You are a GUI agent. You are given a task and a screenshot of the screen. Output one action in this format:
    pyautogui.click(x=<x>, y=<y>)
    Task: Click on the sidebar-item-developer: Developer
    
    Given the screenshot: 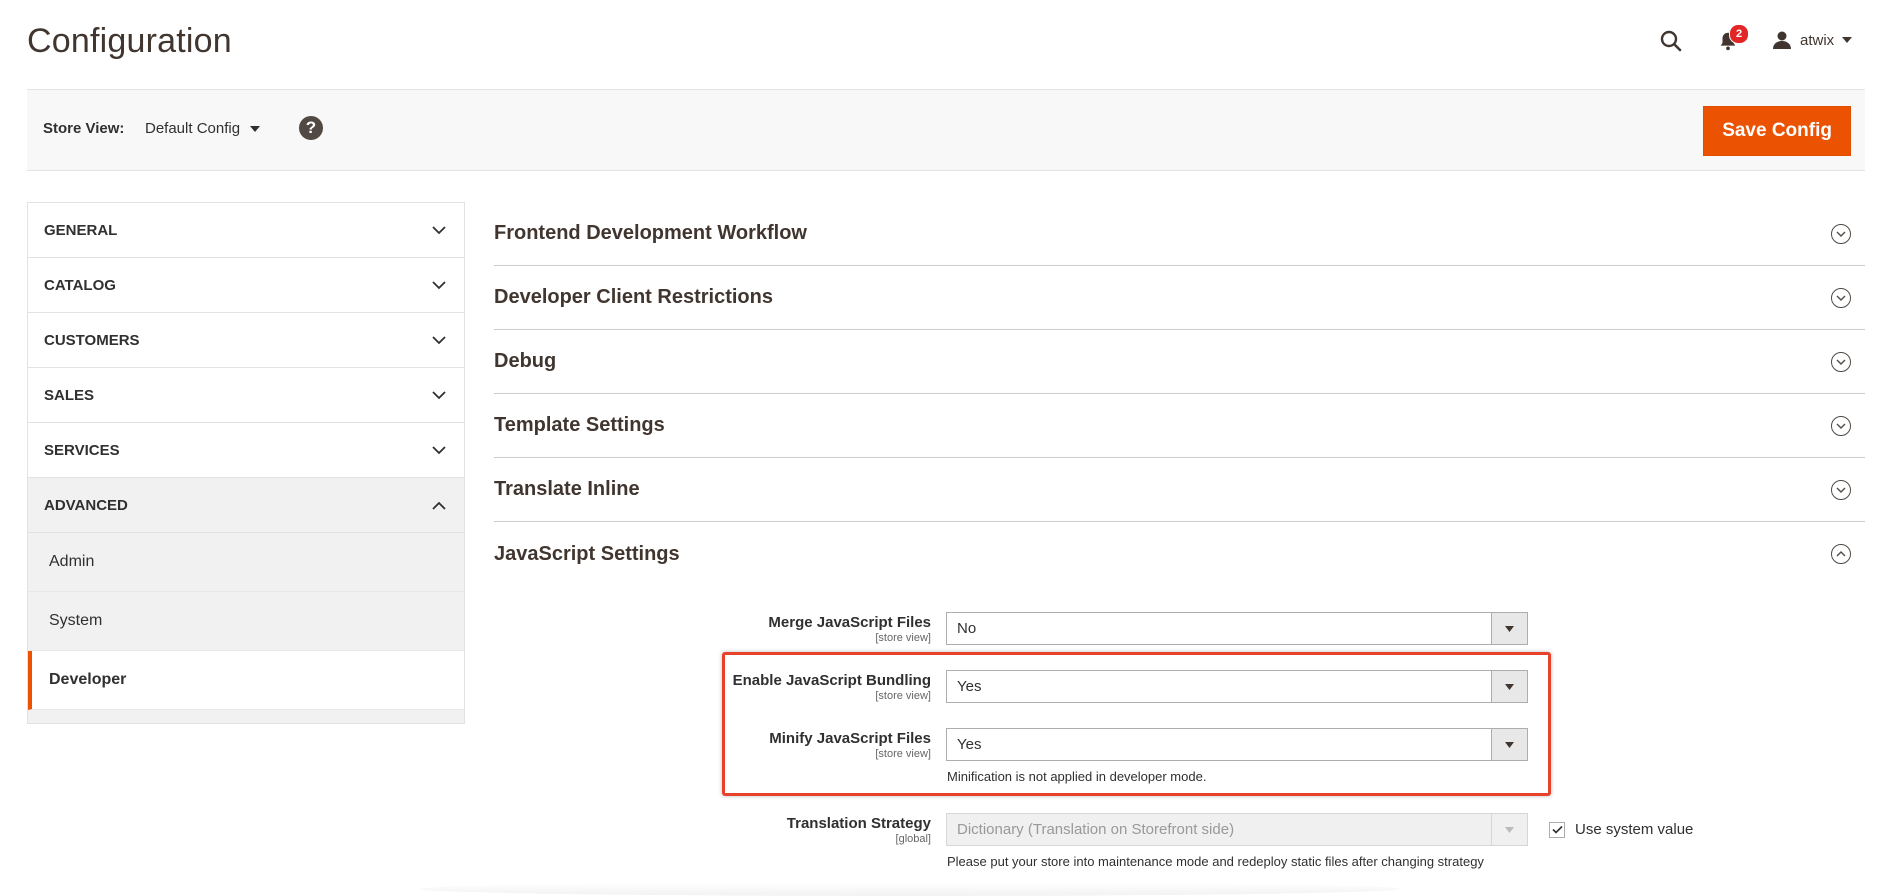 What is the action you would take?
    pyautogui.click(x=246, y=680)
    